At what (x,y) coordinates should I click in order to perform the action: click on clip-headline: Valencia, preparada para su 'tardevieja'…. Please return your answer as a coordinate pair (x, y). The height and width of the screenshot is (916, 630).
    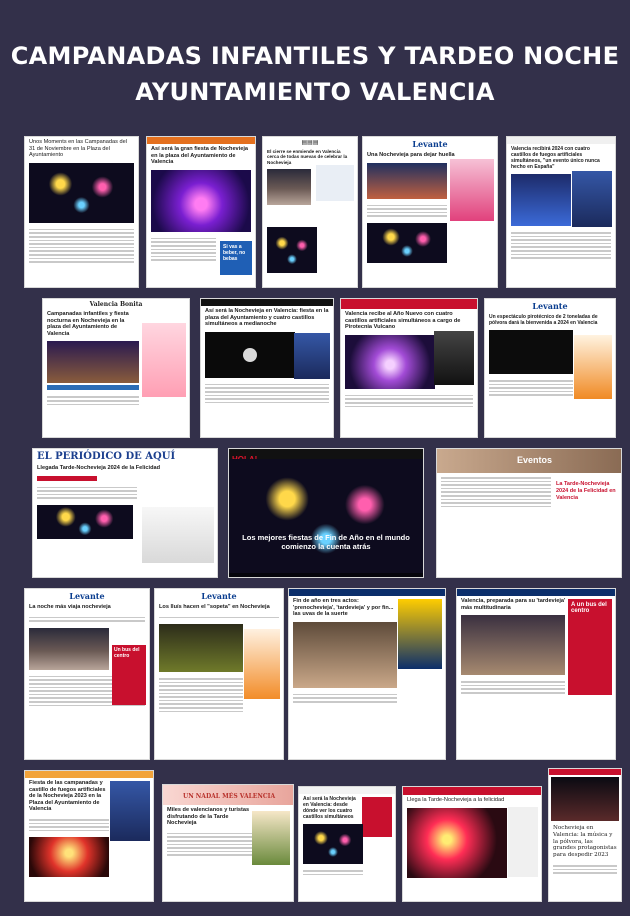
    Looking at the image, I should click on (513, 604).